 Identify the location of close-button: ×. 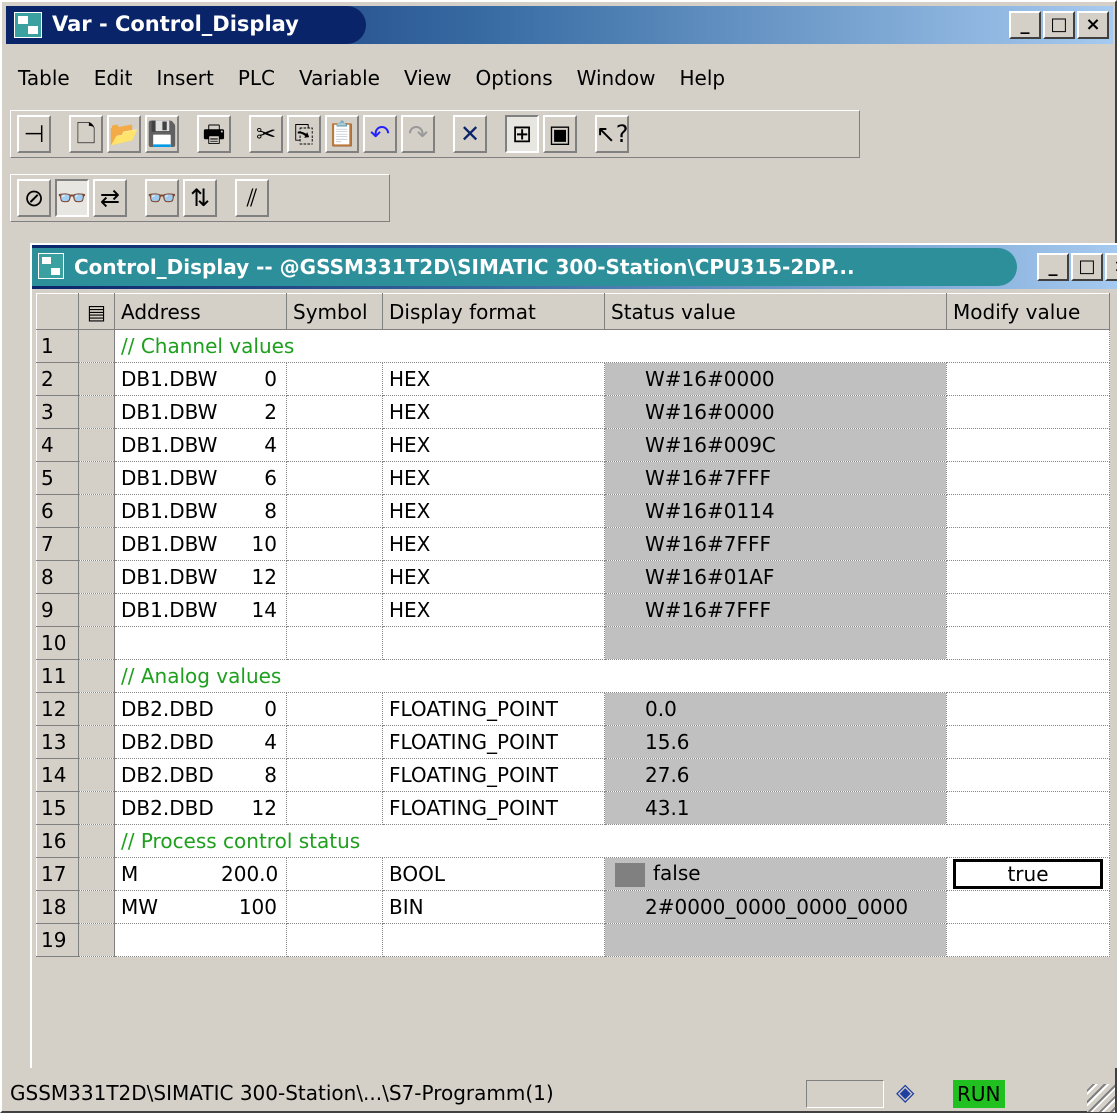
(1093, 25).